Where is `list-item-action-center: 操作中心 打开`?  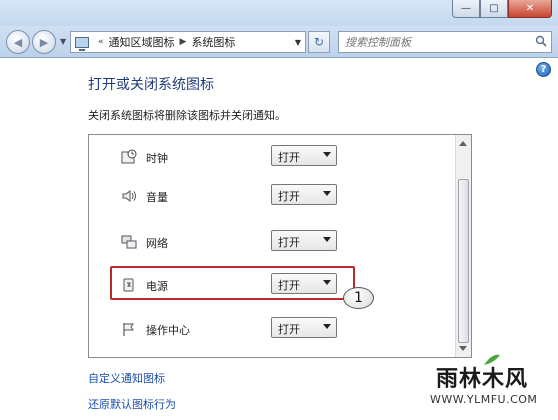
list-item-action-center: 操作中心 打开 is located at coordinates (272, 328).